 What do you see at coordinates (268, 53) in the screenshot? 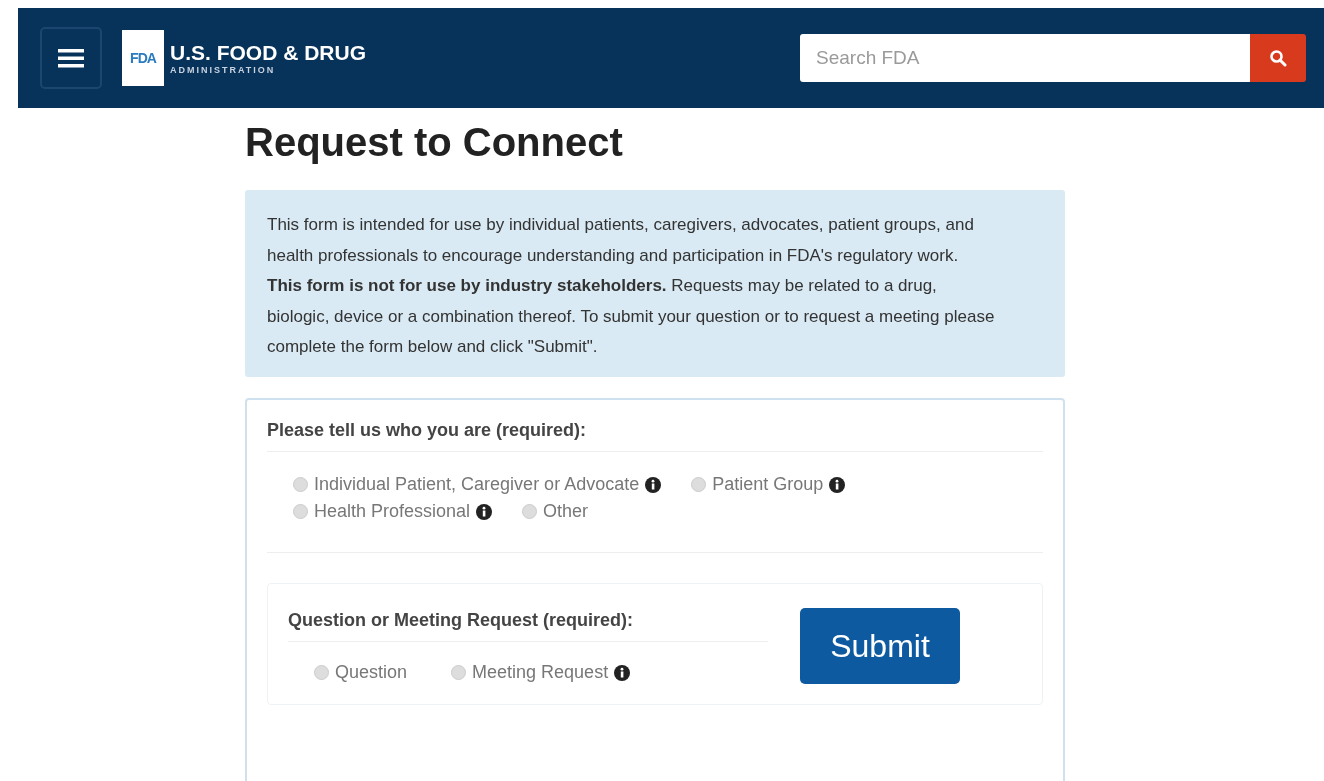
I see `agency-name: U.S. FOOD & DRUG` at bounding box center [268, 53].